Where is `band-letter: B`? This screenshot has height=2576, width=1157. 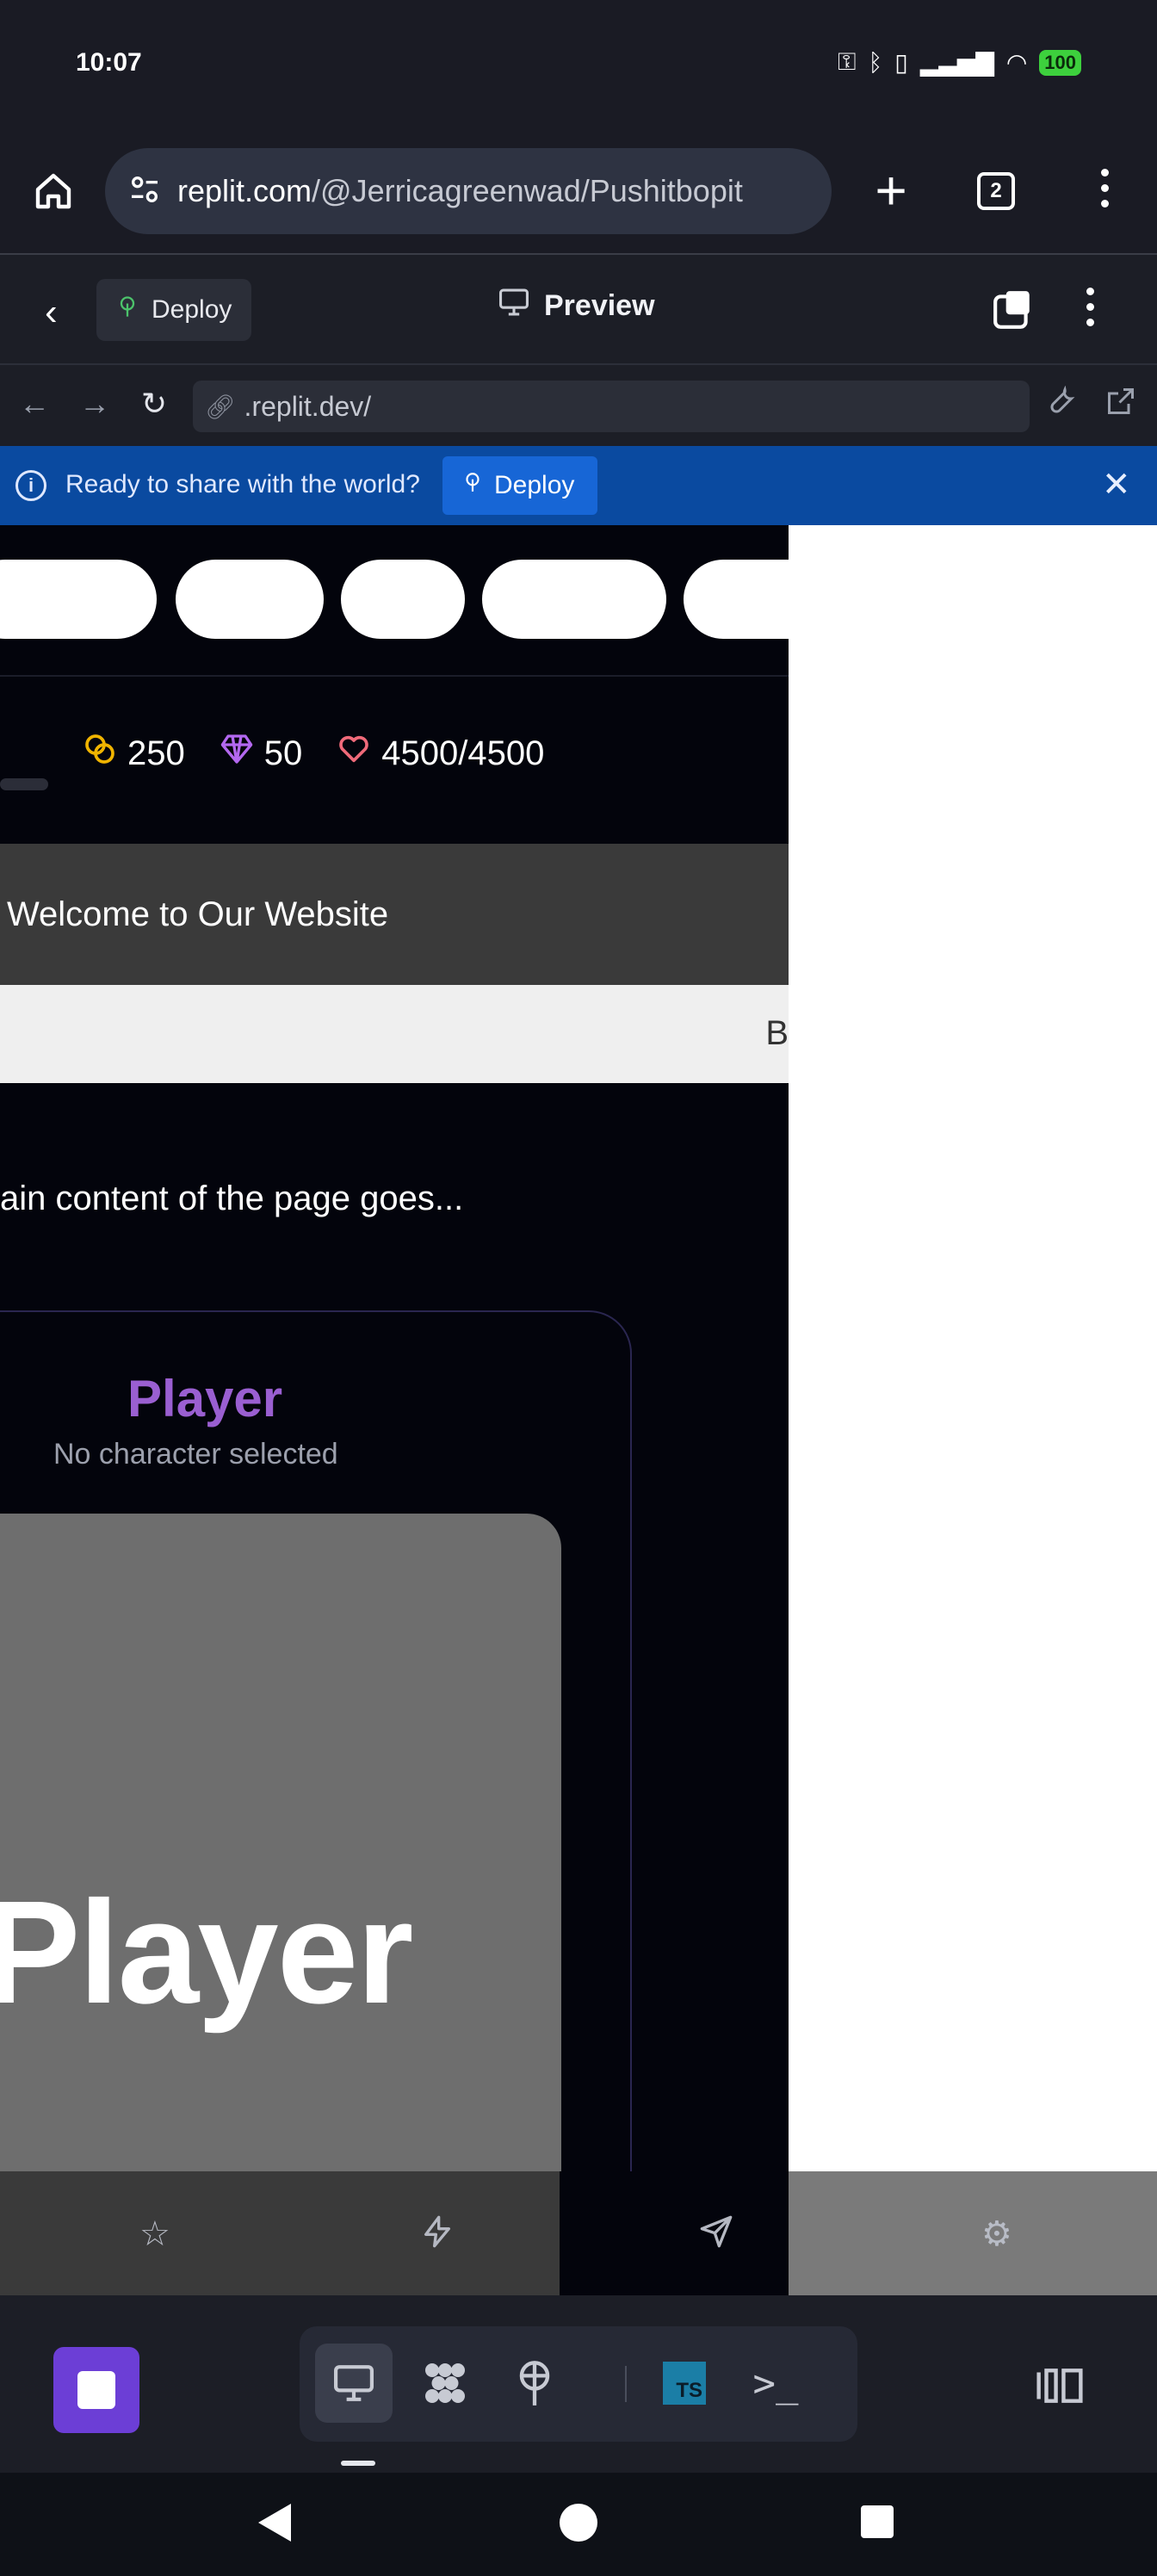 band-letter: B is located at coordinates (777, 1033).